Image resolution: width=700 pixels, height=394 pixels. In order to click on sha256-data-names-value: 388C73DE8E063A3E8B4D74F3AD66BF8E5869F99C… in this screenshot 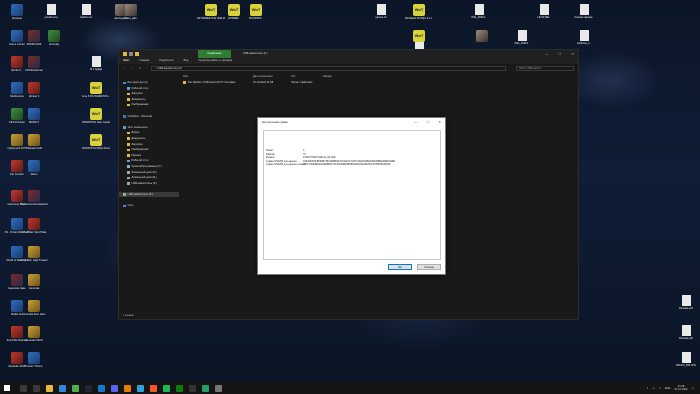, I will do `click(371, 165)`.